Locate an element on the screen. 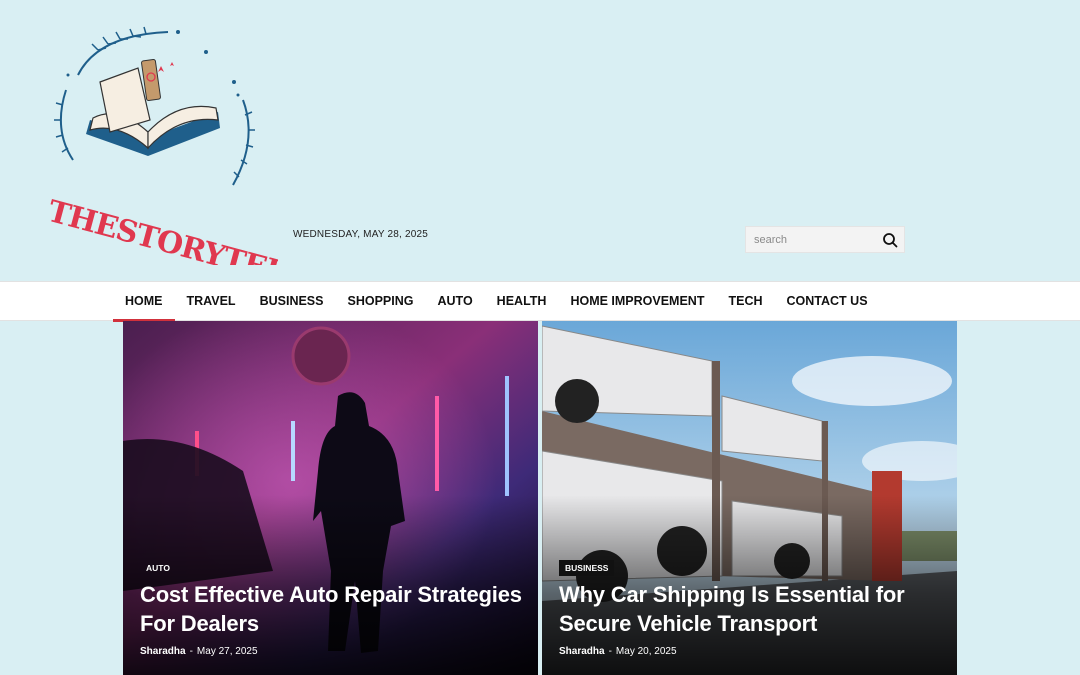 This screenshot has width=1080, height=675. nav-item-health: HEALTH is located at coordinates (522, 301).